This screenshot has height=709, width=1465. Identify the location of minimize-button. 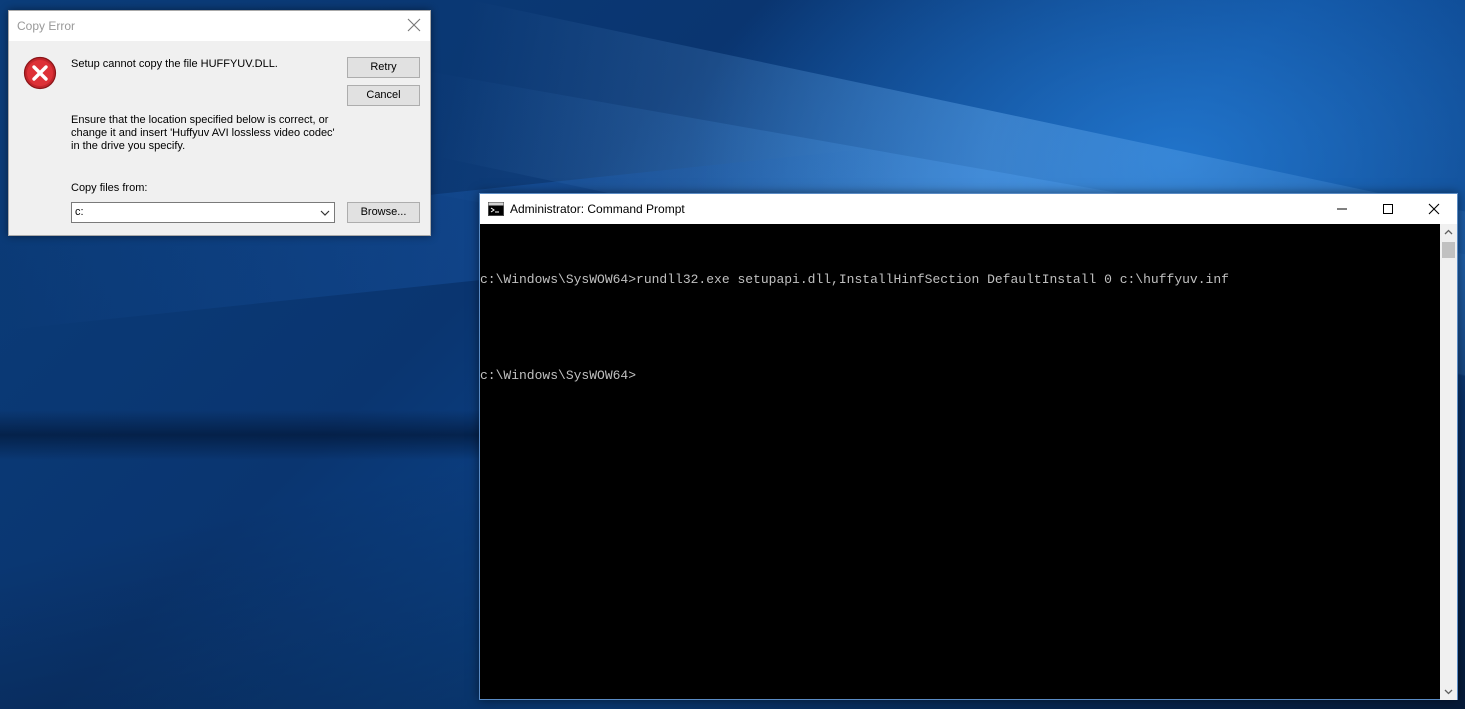
(1342, 209).